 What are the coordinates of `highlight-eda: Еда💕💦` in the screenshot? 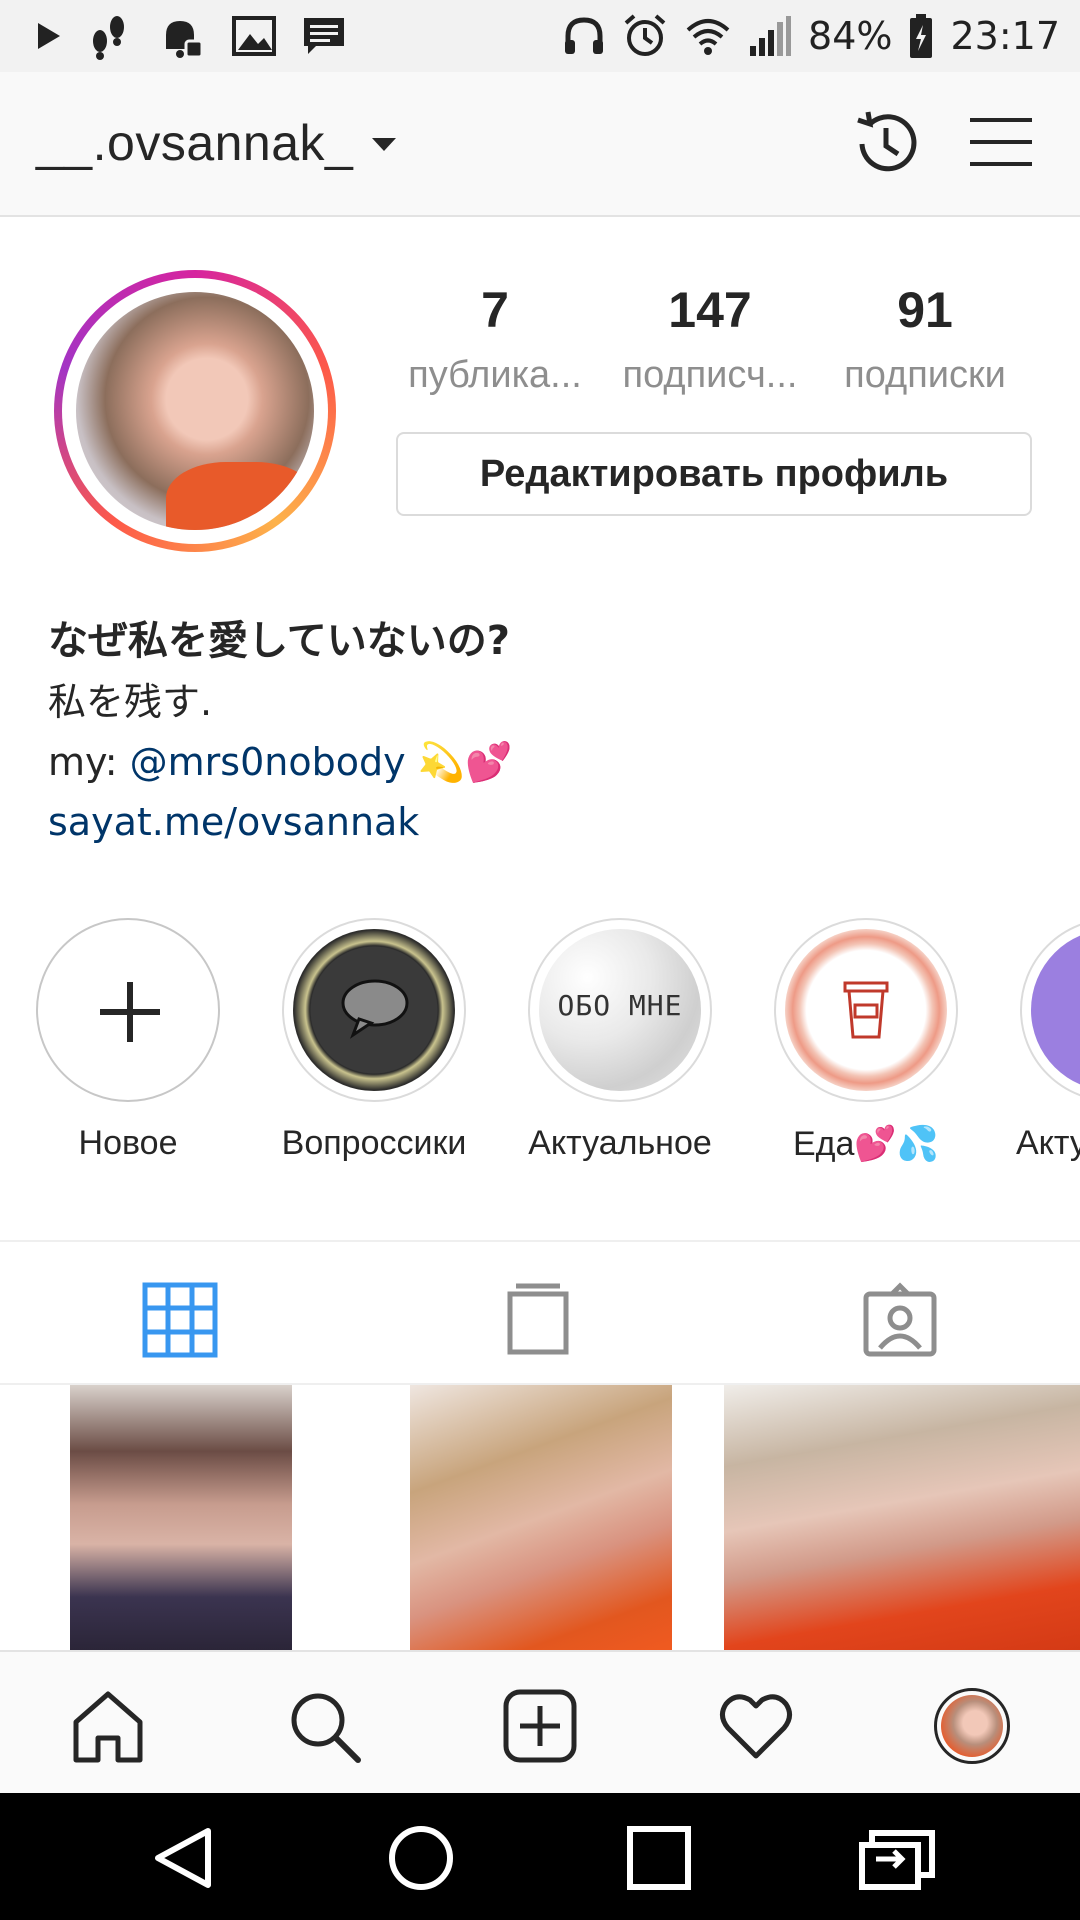 It's located at (866, 1041).